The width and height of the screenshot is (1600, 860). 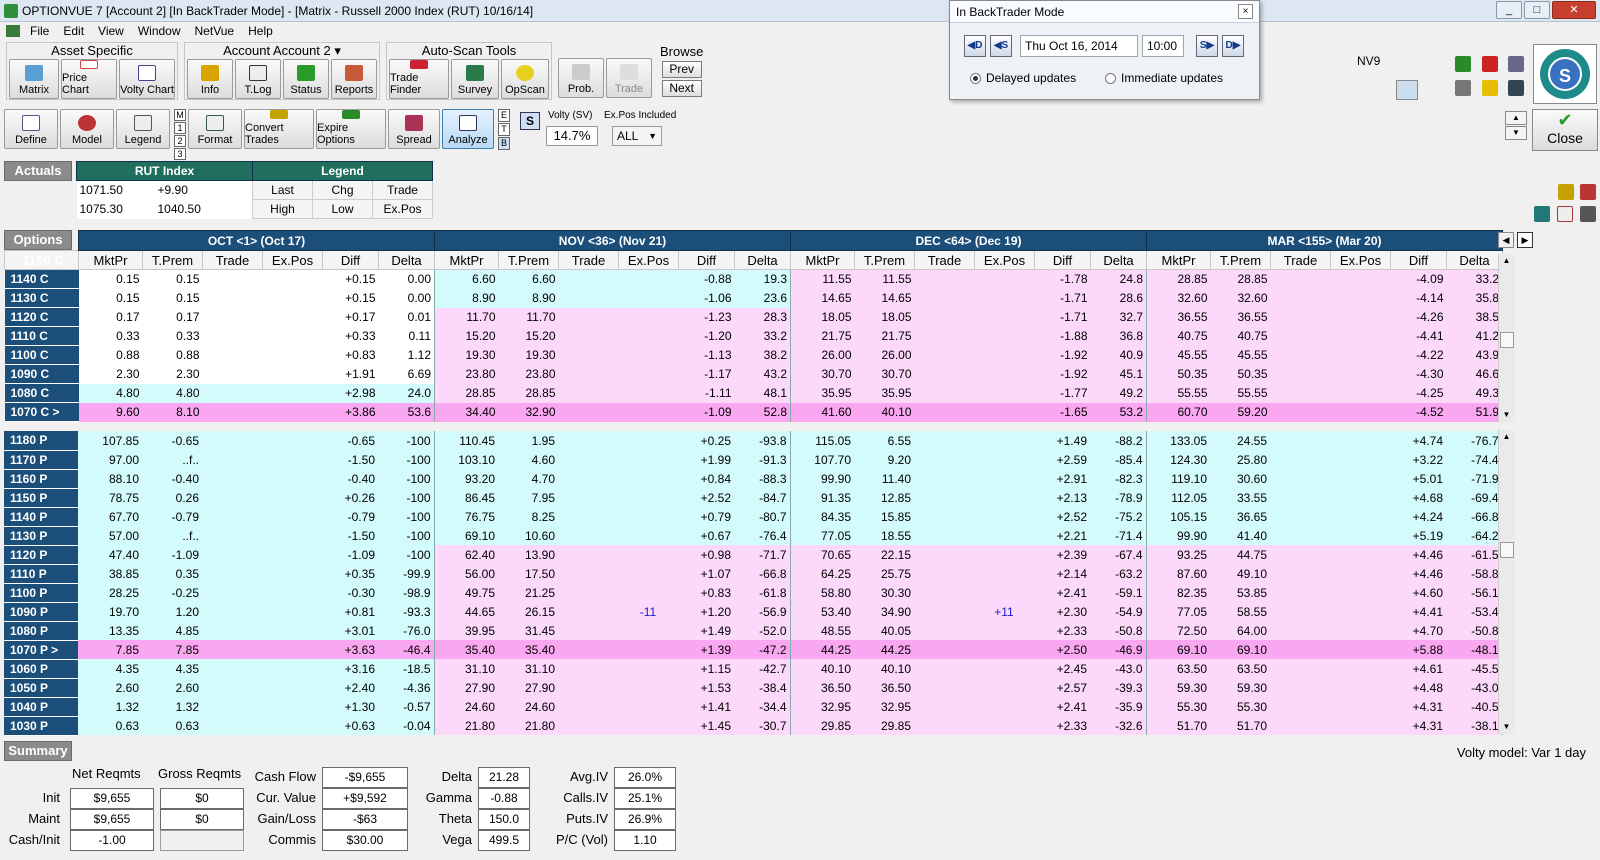 I want to click on menu-edit: Edit, so click(x=73, y=31).